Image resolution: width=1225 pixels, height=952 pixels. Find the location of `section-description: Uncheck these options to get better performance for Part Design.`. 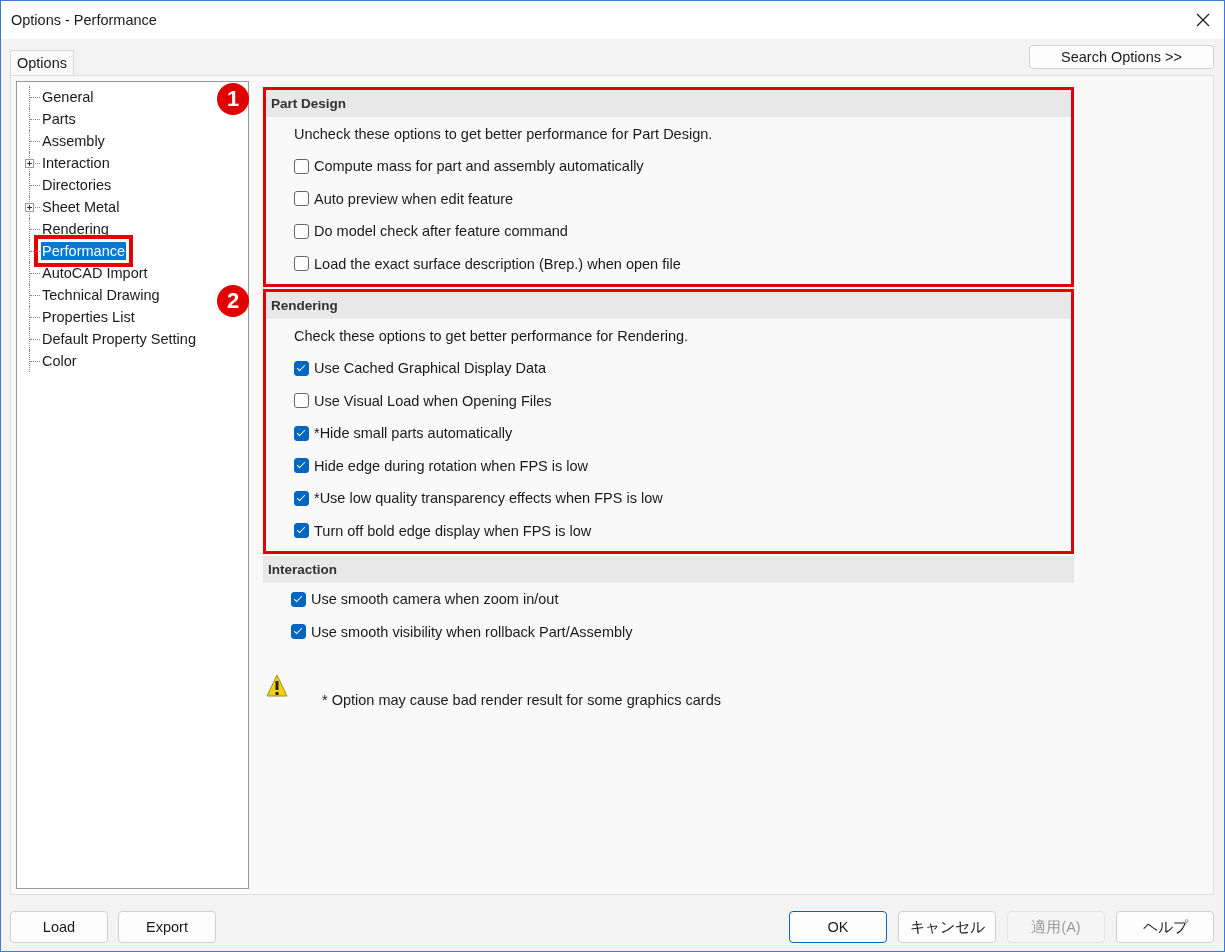

section-description: Uncheck these options to get better performance for Part Design. is located at coordinates (503, 134).